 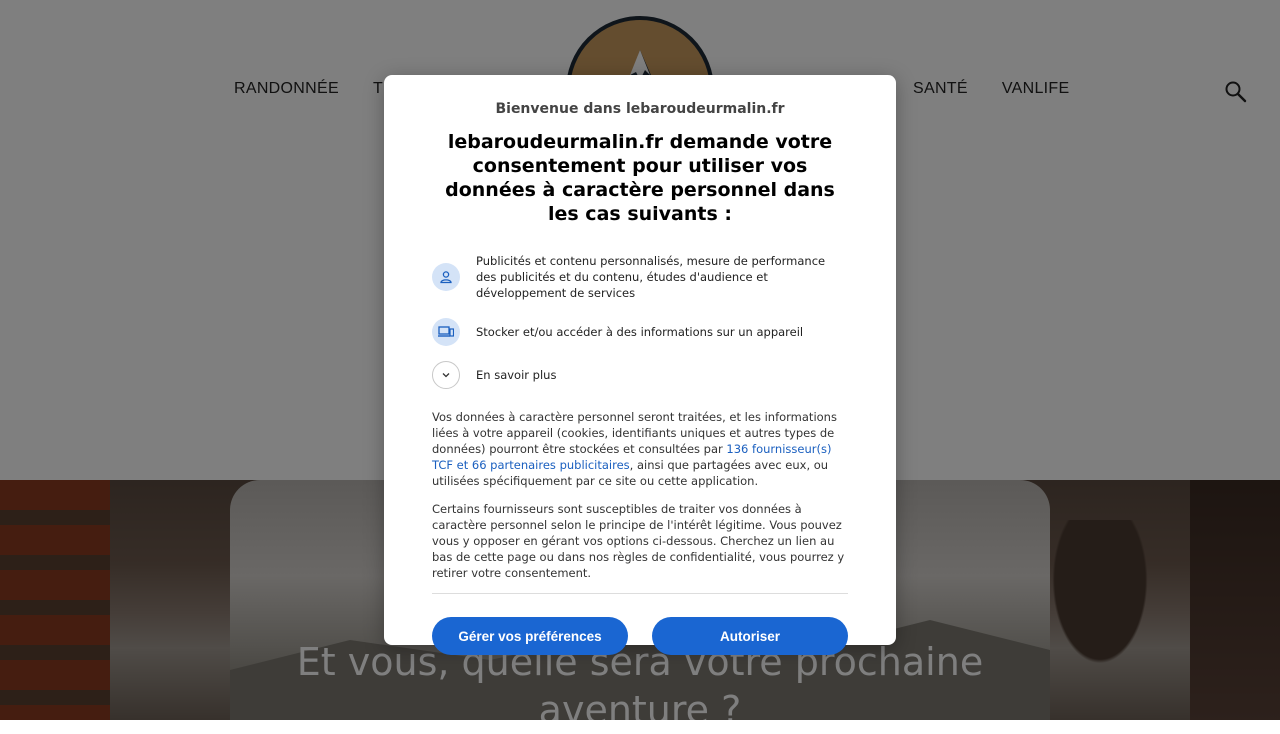 I want to click on learn-more-toggle: En savoir plus, so click(x=640, y=375).